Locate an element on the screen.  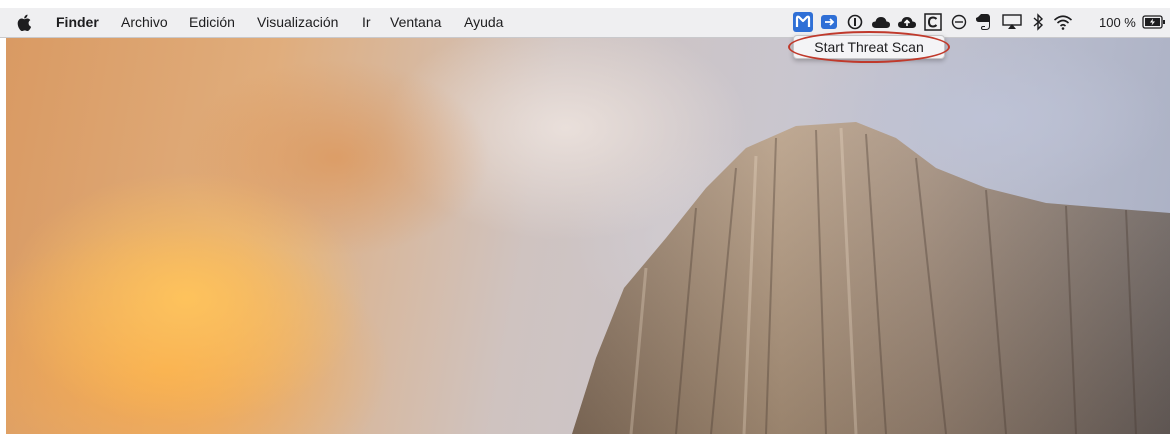
c-app-icon is located at coordinates (933, 22).